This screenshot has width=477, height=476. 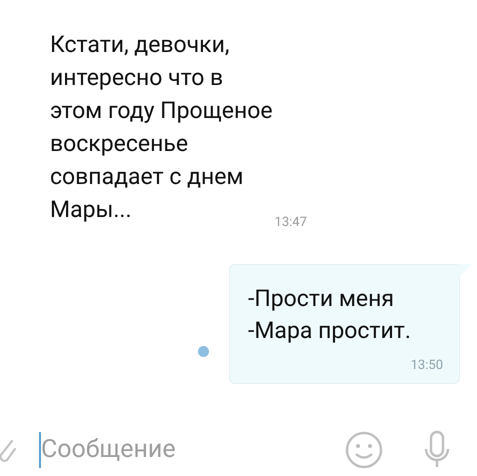 What do you see at coordinates (179, 450) in the screenshot?
I see `message-field: Сообщение` at bounding box center [179, 450].